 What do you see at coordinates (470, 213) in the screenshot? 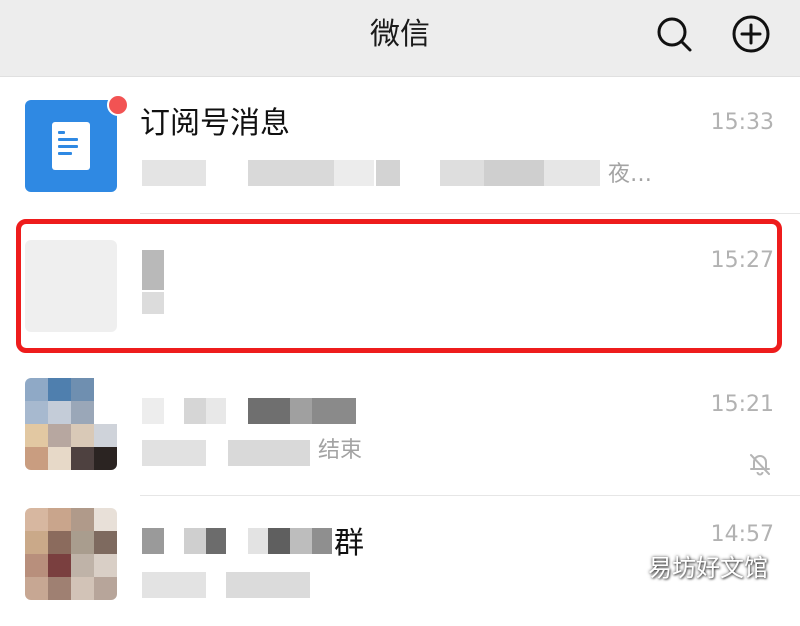
I see `divider` at bounding box center [470, 213].